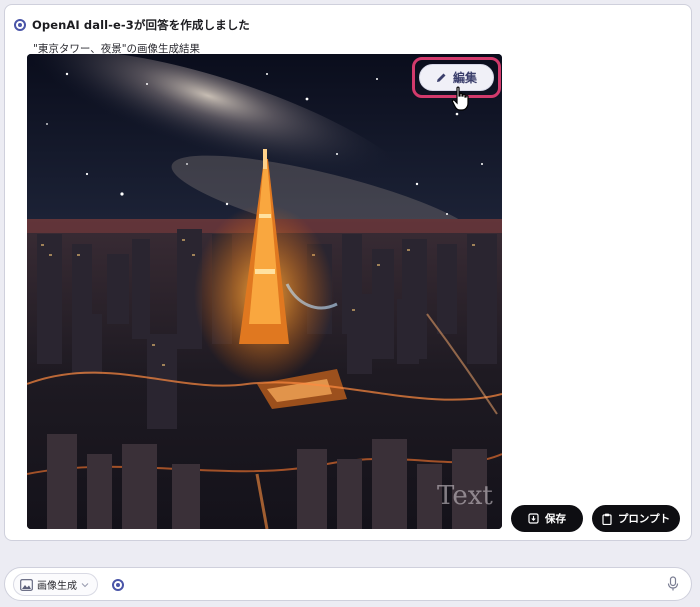 Image resolution: width=700 pixels, height=607 pixels. I want to click on answer-header: OpenAI dall-e-3が回答を作成しました, so click(132, 25).